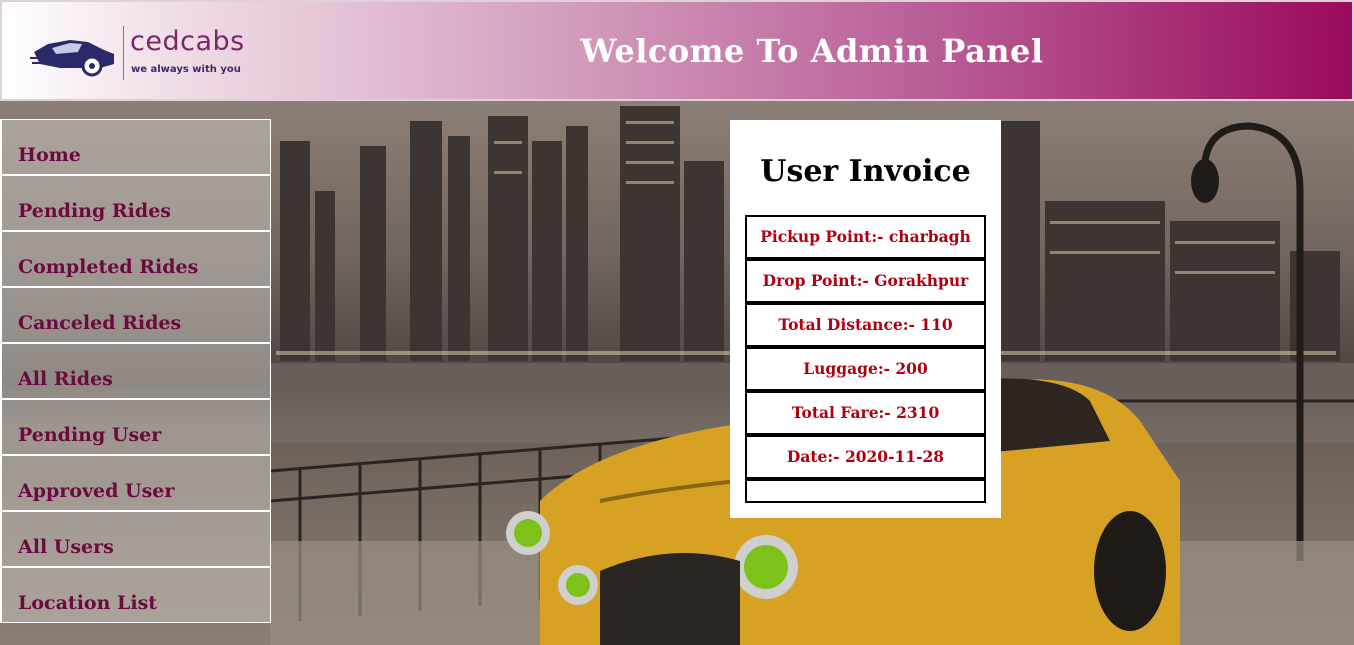 This screenshot has width=1354, height=645. What do you see at coordinates (865, 369) in the screenshot?
I see `invoice-luggage: Luggage:- 200` at bounding box center [865, 369].